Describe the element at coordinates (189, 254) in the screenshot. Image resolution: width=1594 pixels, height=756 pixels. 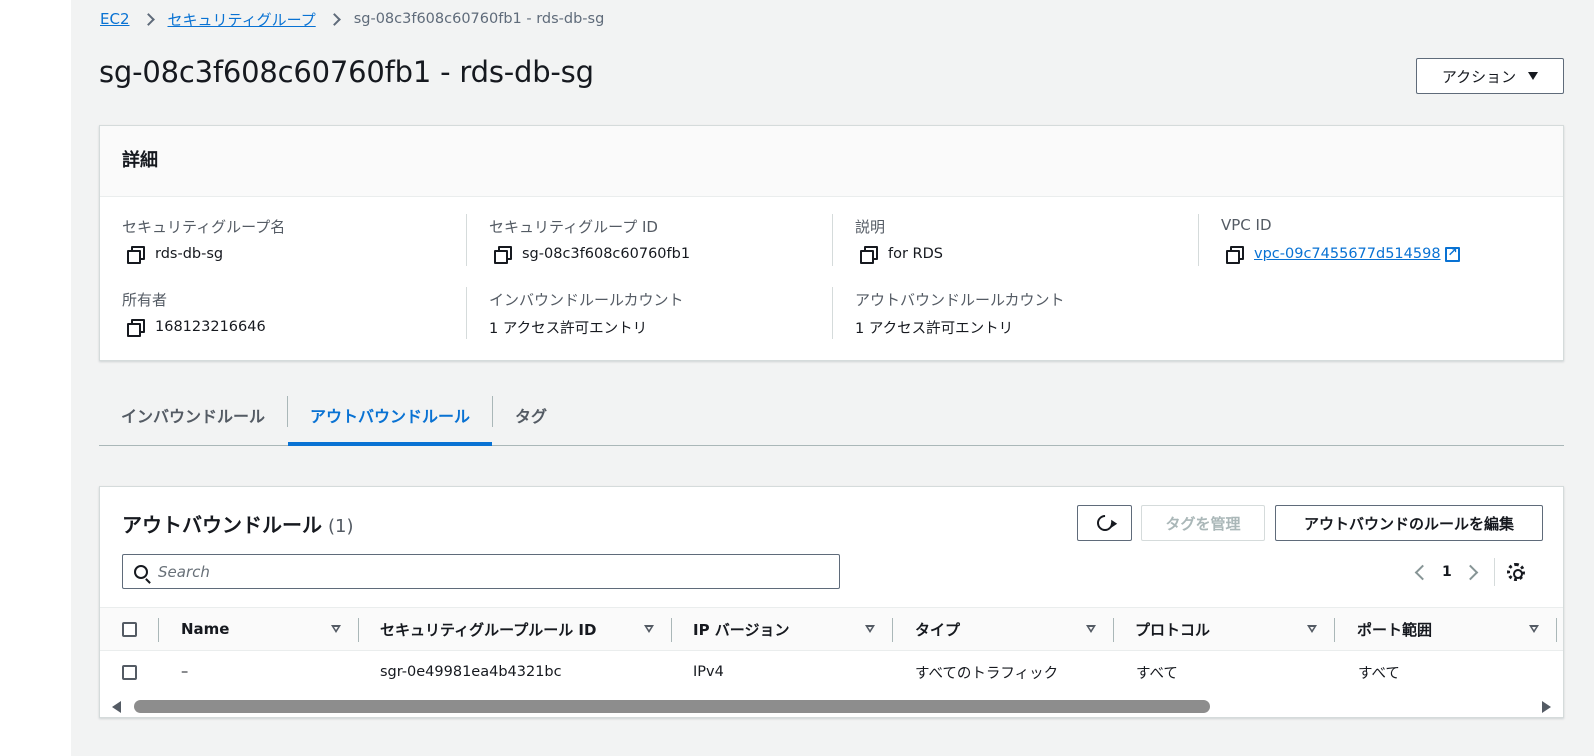
I see `detail-value: rds-db-sg` at that location.